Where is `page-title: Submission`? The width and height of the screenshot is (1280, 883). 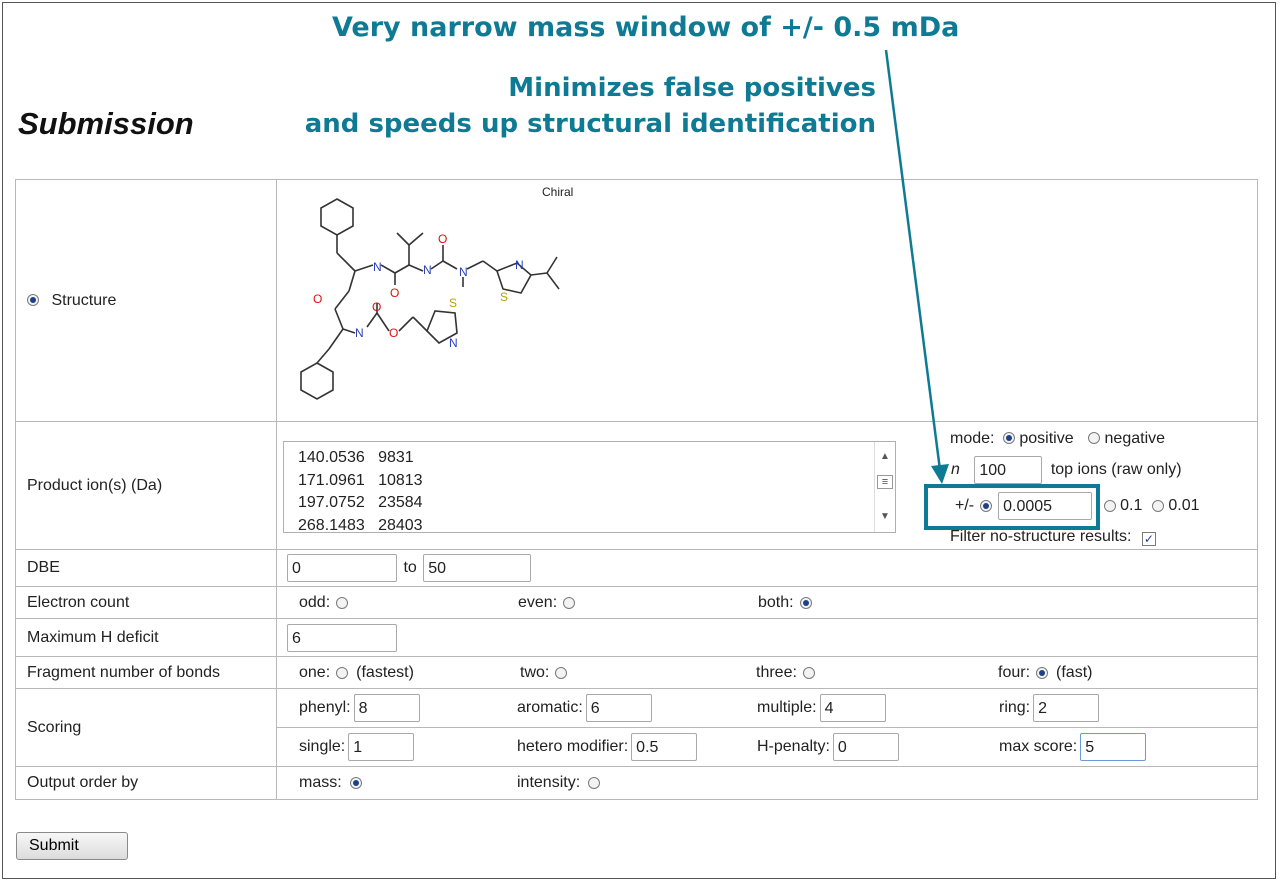 page-title: Submission is located at coordinates (106, 123).